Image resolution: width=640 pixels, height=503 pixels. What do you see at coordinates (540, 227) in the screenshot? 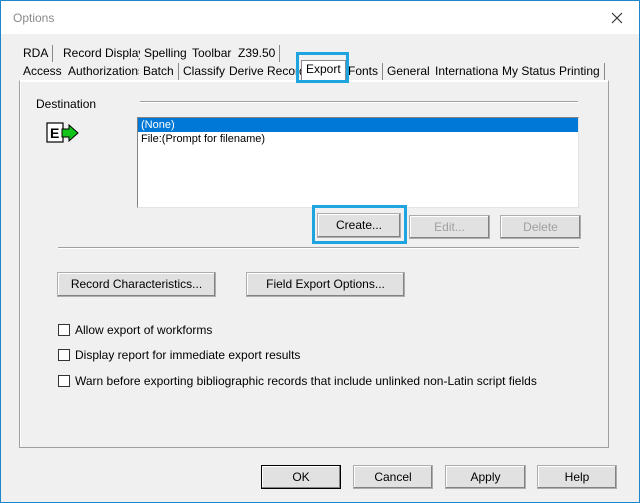
I see `delete-button: Delete` at bounding box center [540, 227].